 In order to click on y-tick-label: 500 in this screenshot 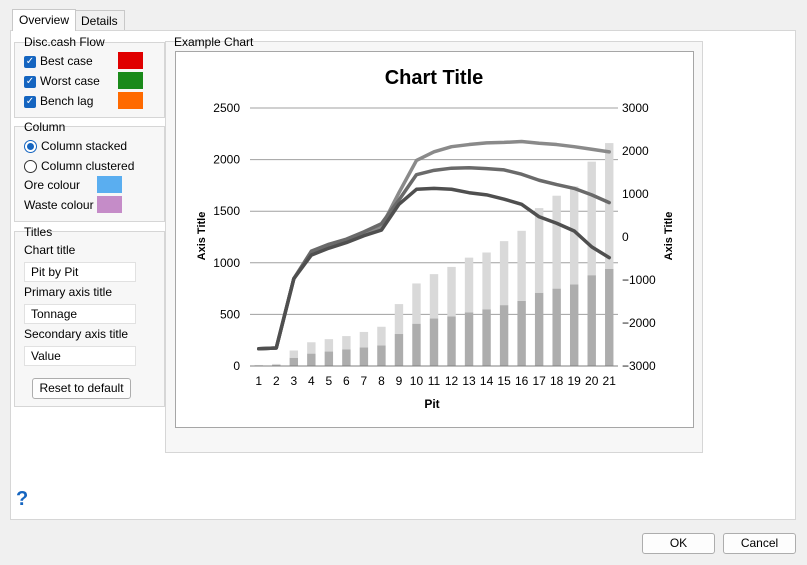, I will do `click(230, 314)`.